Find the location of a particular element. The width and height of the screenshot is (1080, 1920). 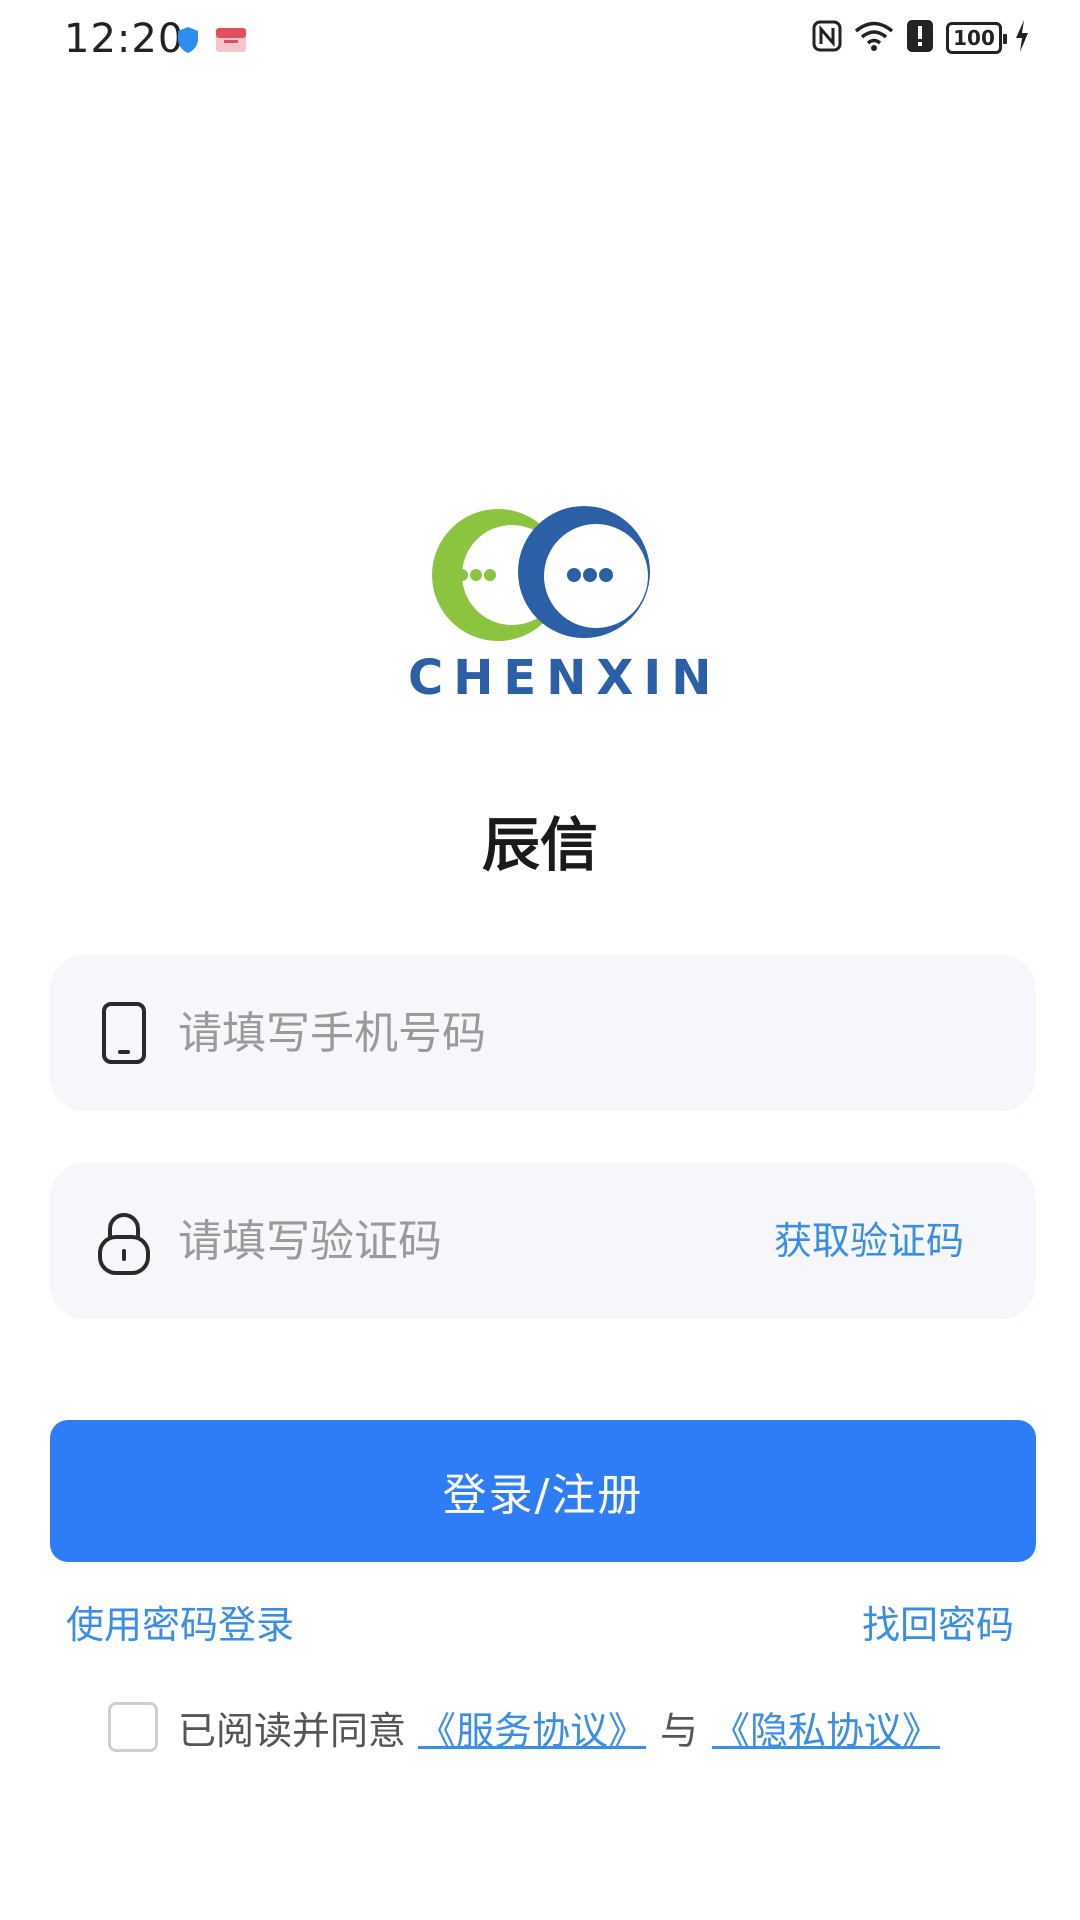

login-register-button: 登录/注册 is located at coordinates (543, 1491).